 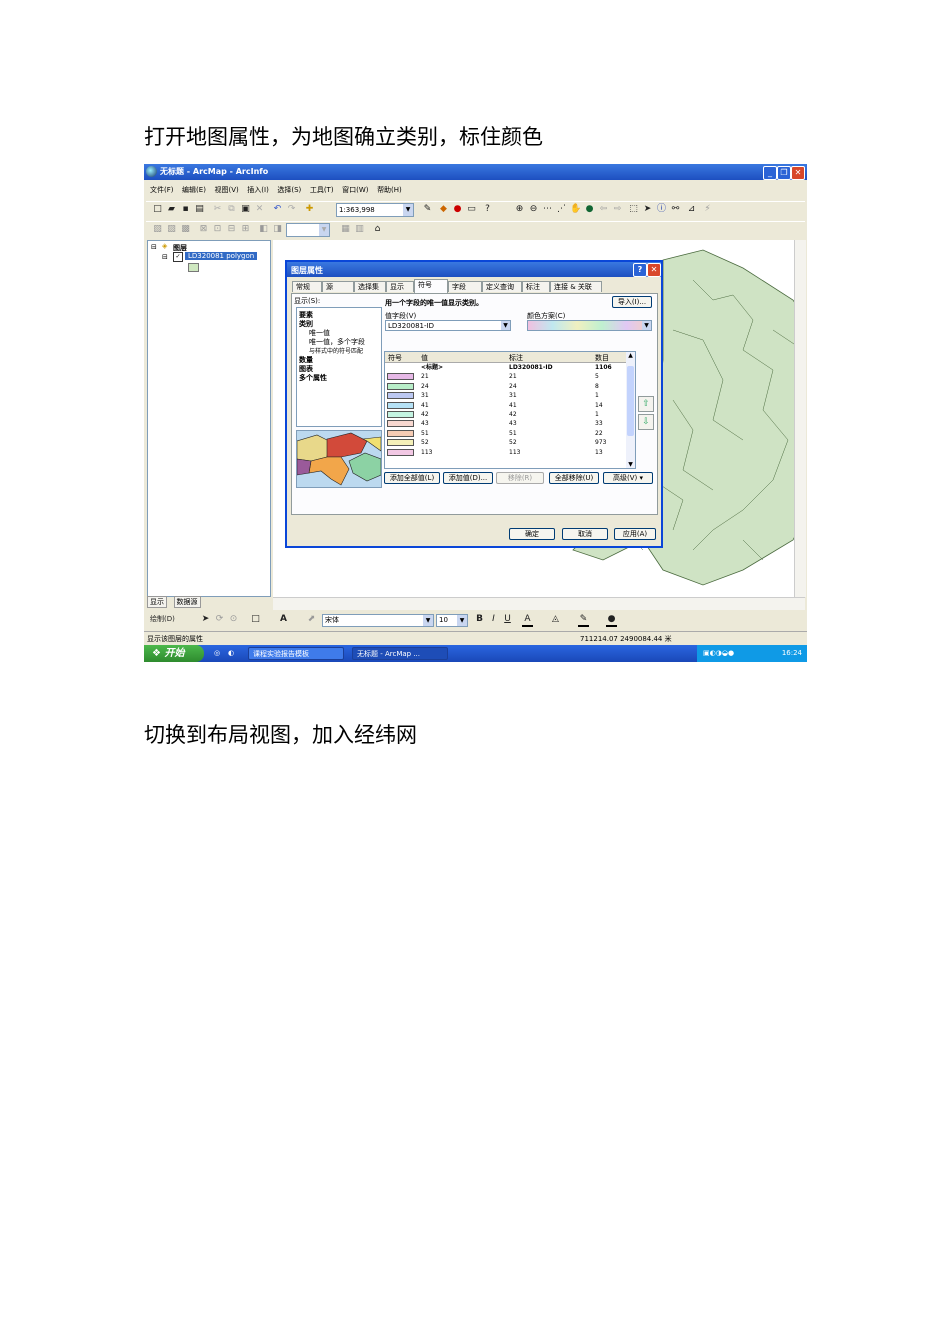 What do you see at coordinates (611, 620) in the screenshot?
I see `marker-color-icon: ●` at bounding box center [611, 620].